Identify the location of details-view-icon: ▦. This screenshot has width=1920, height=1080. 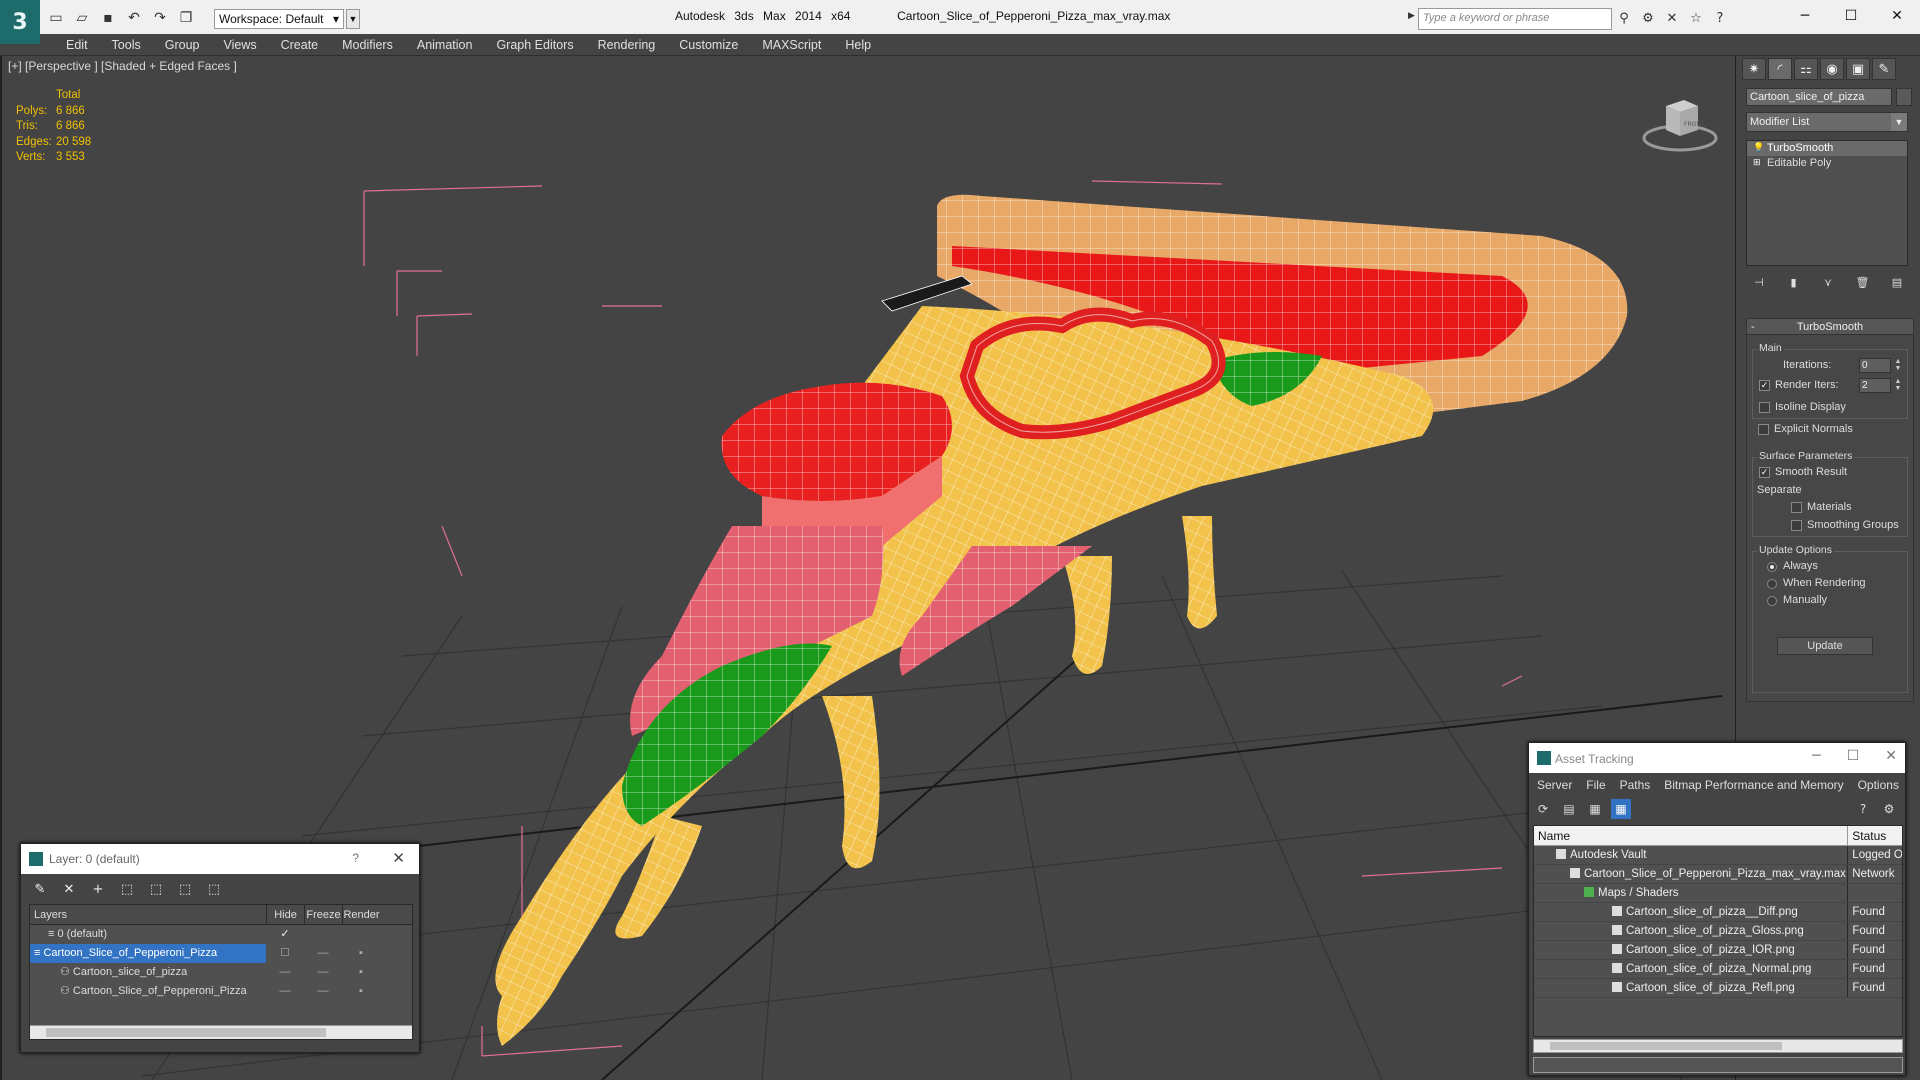
(1595, 809).